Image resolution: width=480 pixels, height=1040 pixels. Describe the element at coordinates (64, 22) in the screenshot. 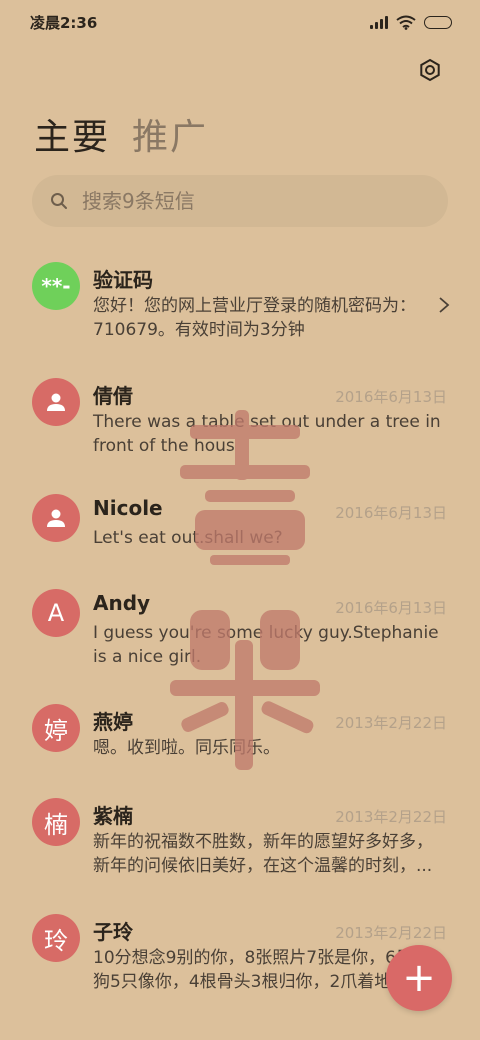

I see `status-time: 凌晨2:36` at that location.